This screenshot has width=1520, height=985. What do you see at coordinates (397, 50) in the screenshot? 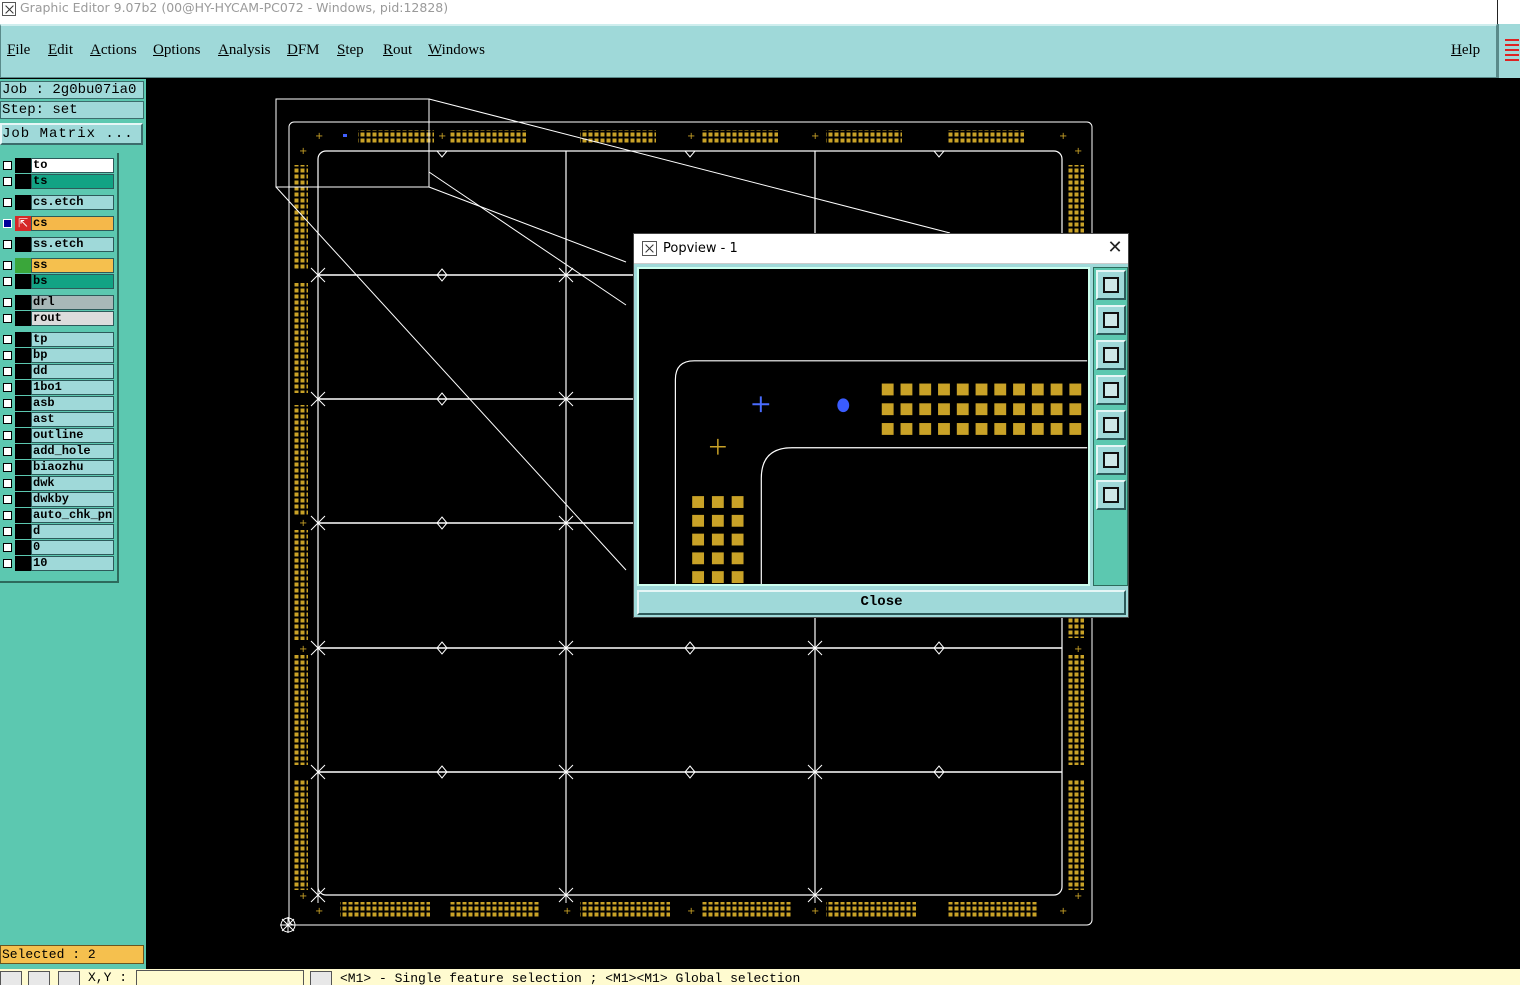
I see `menu-rout: Rout` at bounding box center [397, 50].